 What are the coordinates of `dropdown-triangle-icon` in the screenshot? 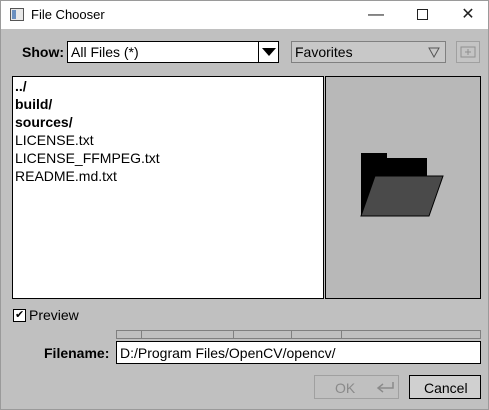 It's located at (434, 52).